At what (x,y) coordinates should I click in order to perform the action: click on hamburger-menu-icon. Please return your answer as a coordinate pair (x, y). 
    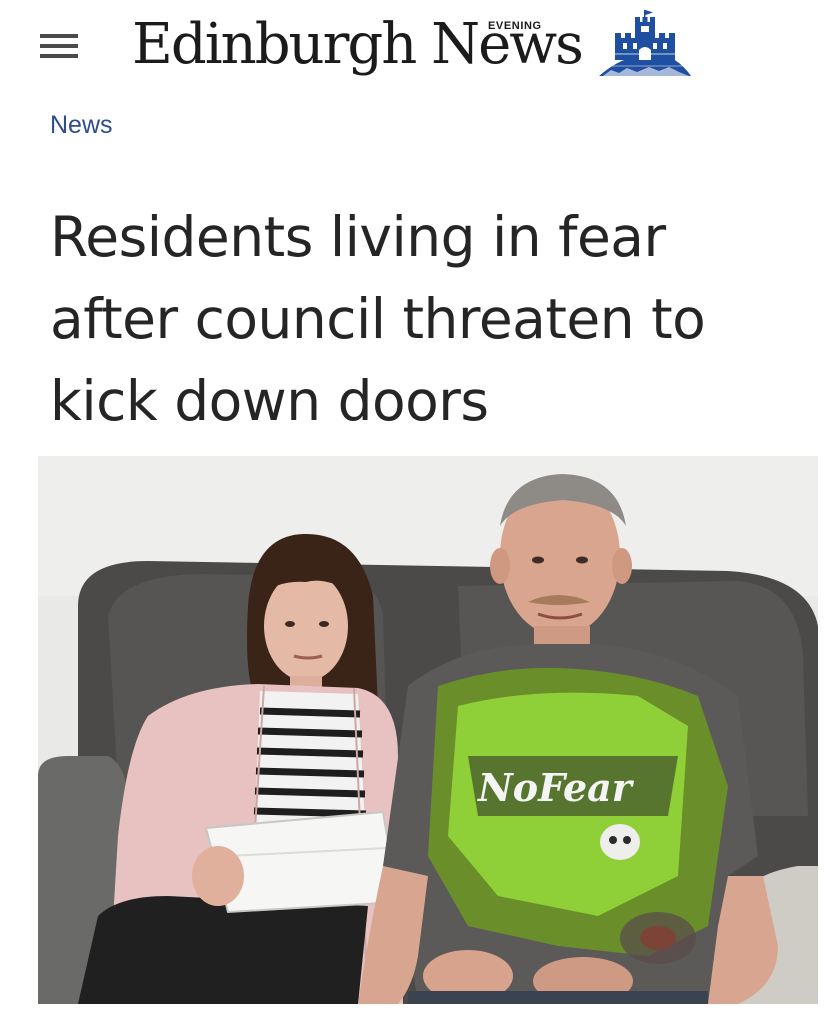
    Looking at the image, I should click on (60, 47).